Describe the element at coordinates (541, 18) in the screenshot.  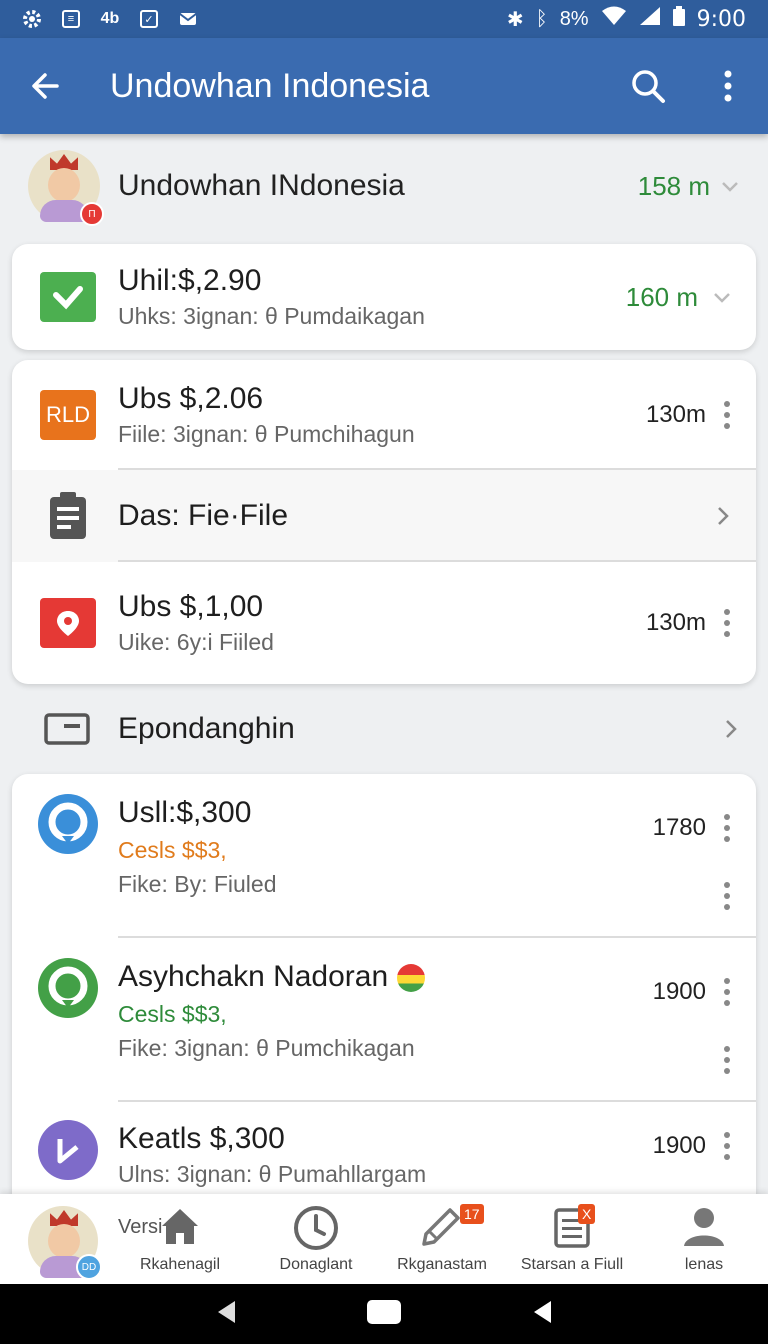
I see `bluetooth-alt-icon: ᛒ` at that location.